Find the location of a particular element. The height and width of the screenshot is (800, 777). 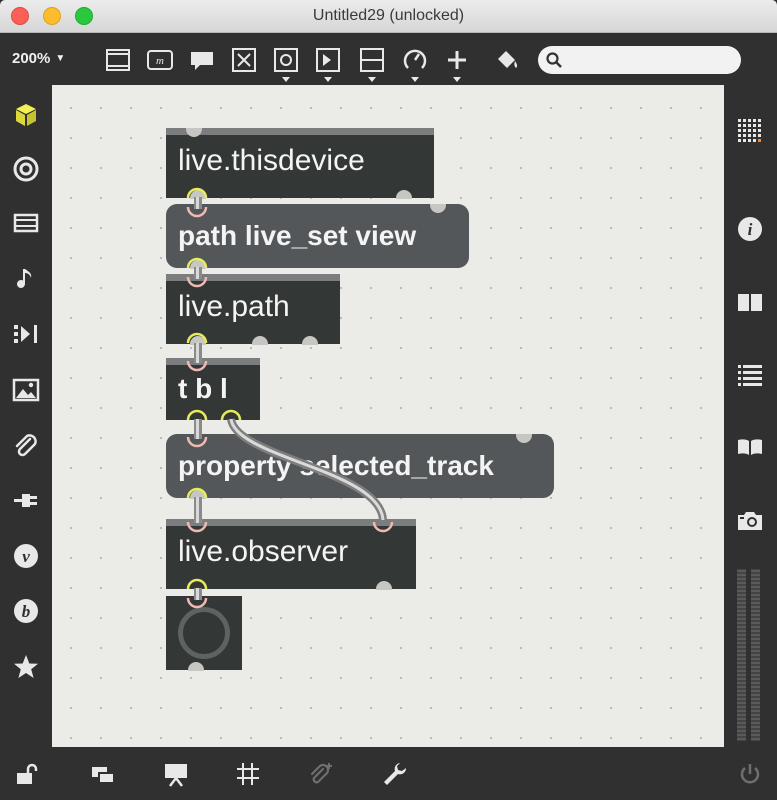

object-text: live.thisdevice is located at coordinates (271, 160).